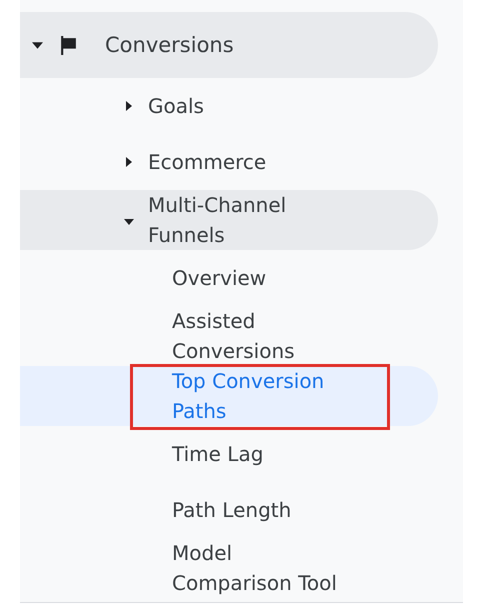  What do you see at coordinates (229, 510) in the screenshot?
I see `nav-item: Path Length` at bounding box center [229, 510].